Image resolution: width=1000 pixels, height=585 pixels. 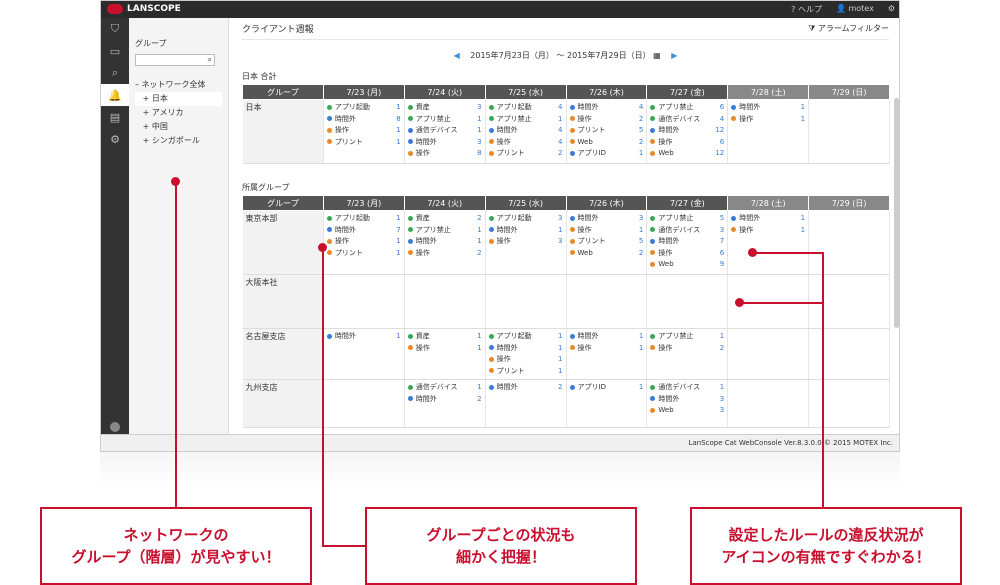 I want to click on callout-rule-violation: 設定したルールの違反状況が アイコンの有無ですぐわかる！, so click(x=826, y=546).